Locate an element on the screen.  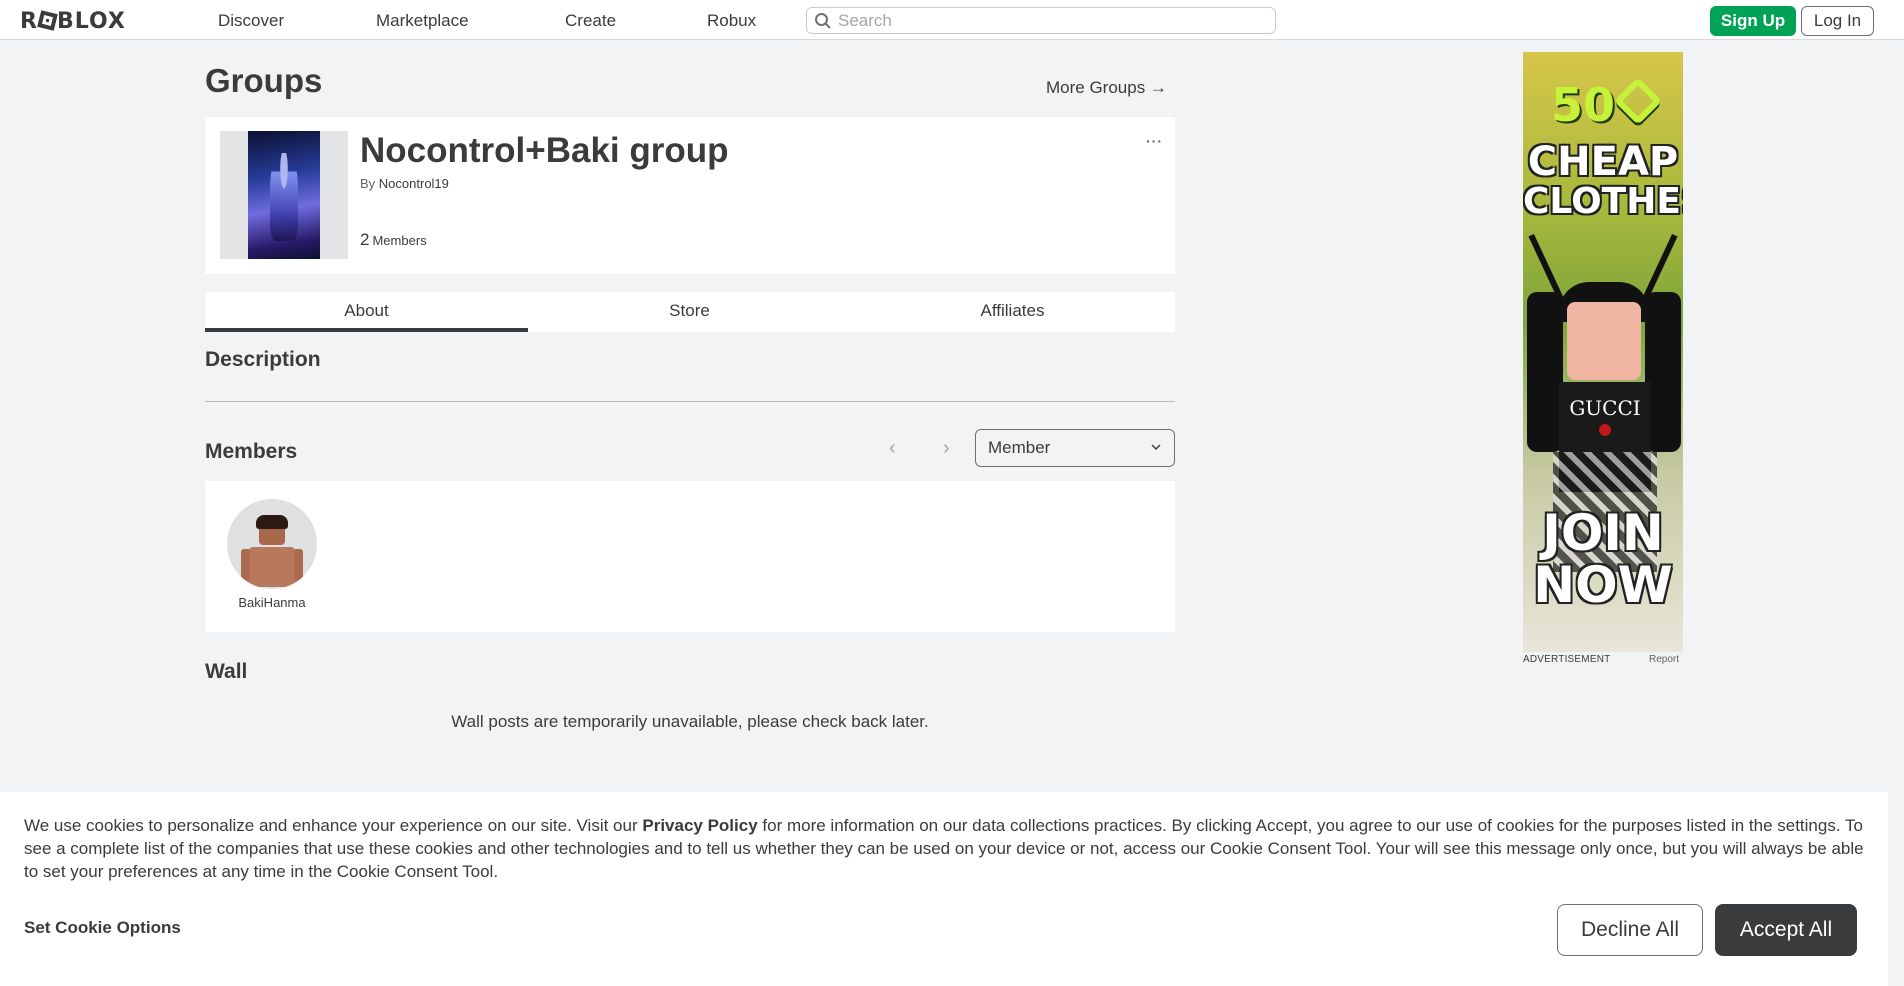
wall-heading: Wall is located at coordinates (226, 671).